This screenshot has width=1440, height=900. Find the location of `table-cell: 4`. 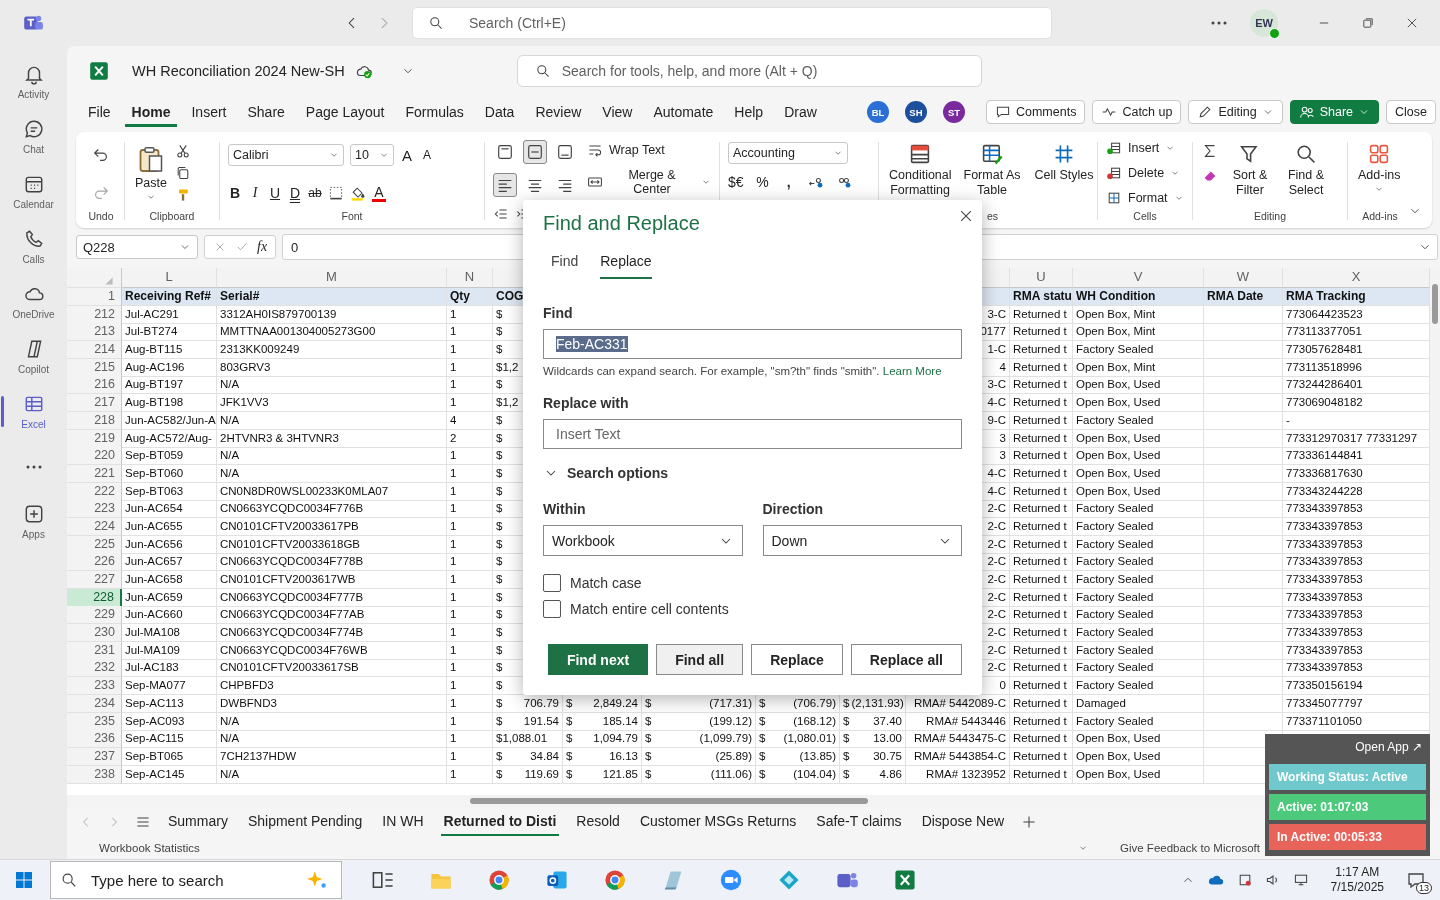

table-cell: 4 is located at coordinates (470, 420).